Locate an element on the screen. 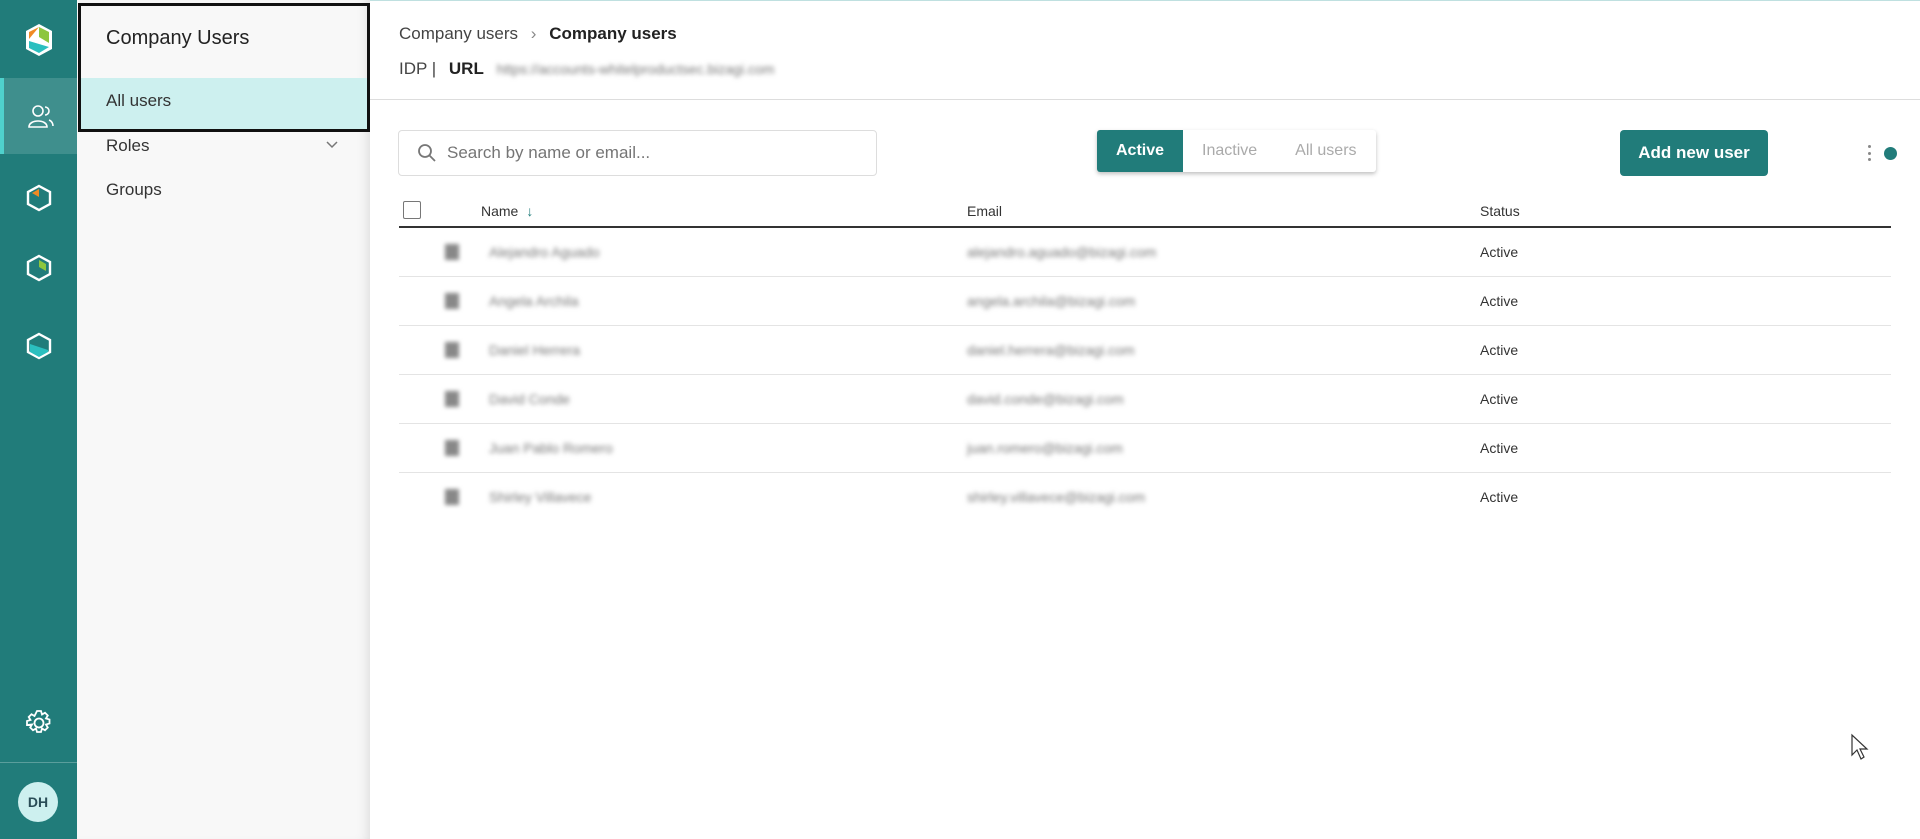 The image size is (1920, 839). more-options-icon is located at coordinates (1870, 153).